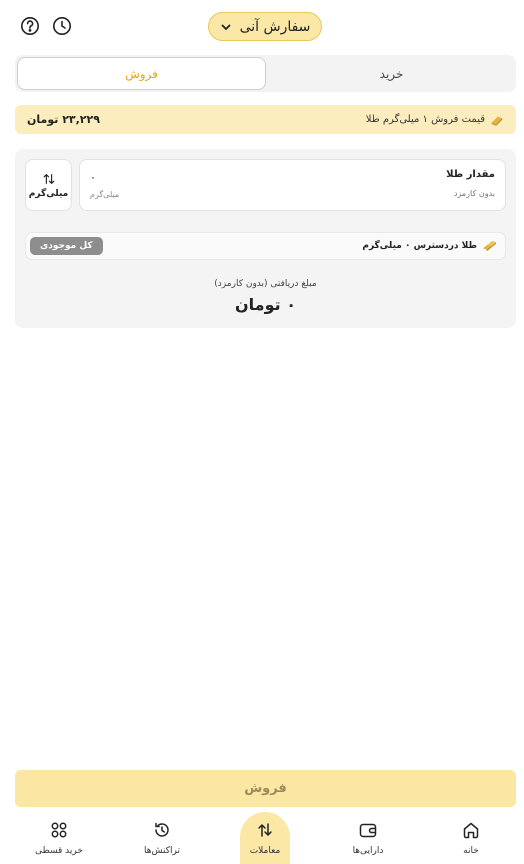  What do you see at coordinates (368, 830) in the screenshot?
I see `wallet-icon` at bounding box center [368, 830].